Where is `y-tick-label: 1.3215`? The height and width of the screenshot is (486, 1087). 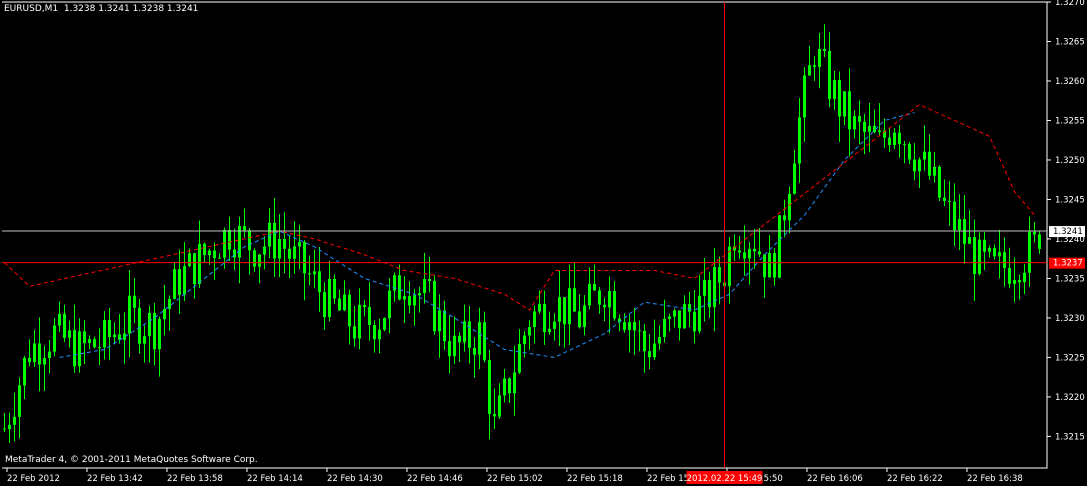 y-tick-label: 1.3215 is located at coordinates (1070, 437).